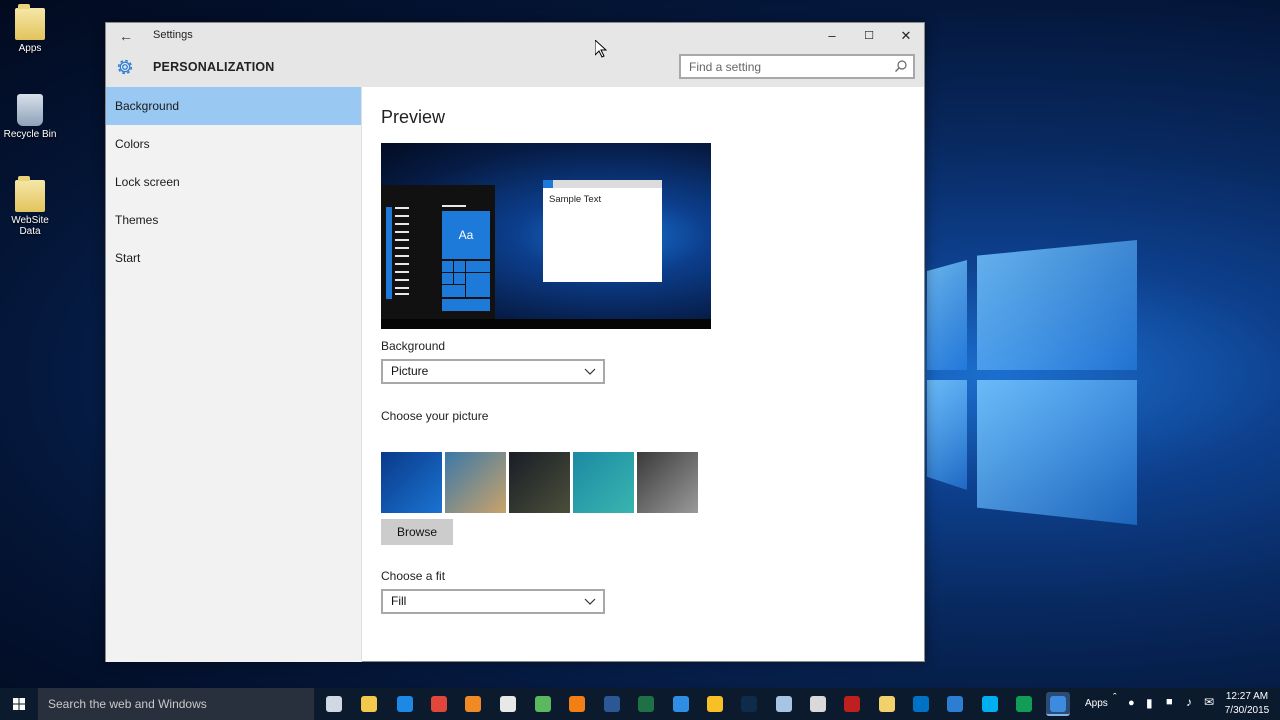 Image resolution: width=1280 pixels, height=720 pixels. I want to click on desktop-icon-apps: Apps, so click(30, 29).